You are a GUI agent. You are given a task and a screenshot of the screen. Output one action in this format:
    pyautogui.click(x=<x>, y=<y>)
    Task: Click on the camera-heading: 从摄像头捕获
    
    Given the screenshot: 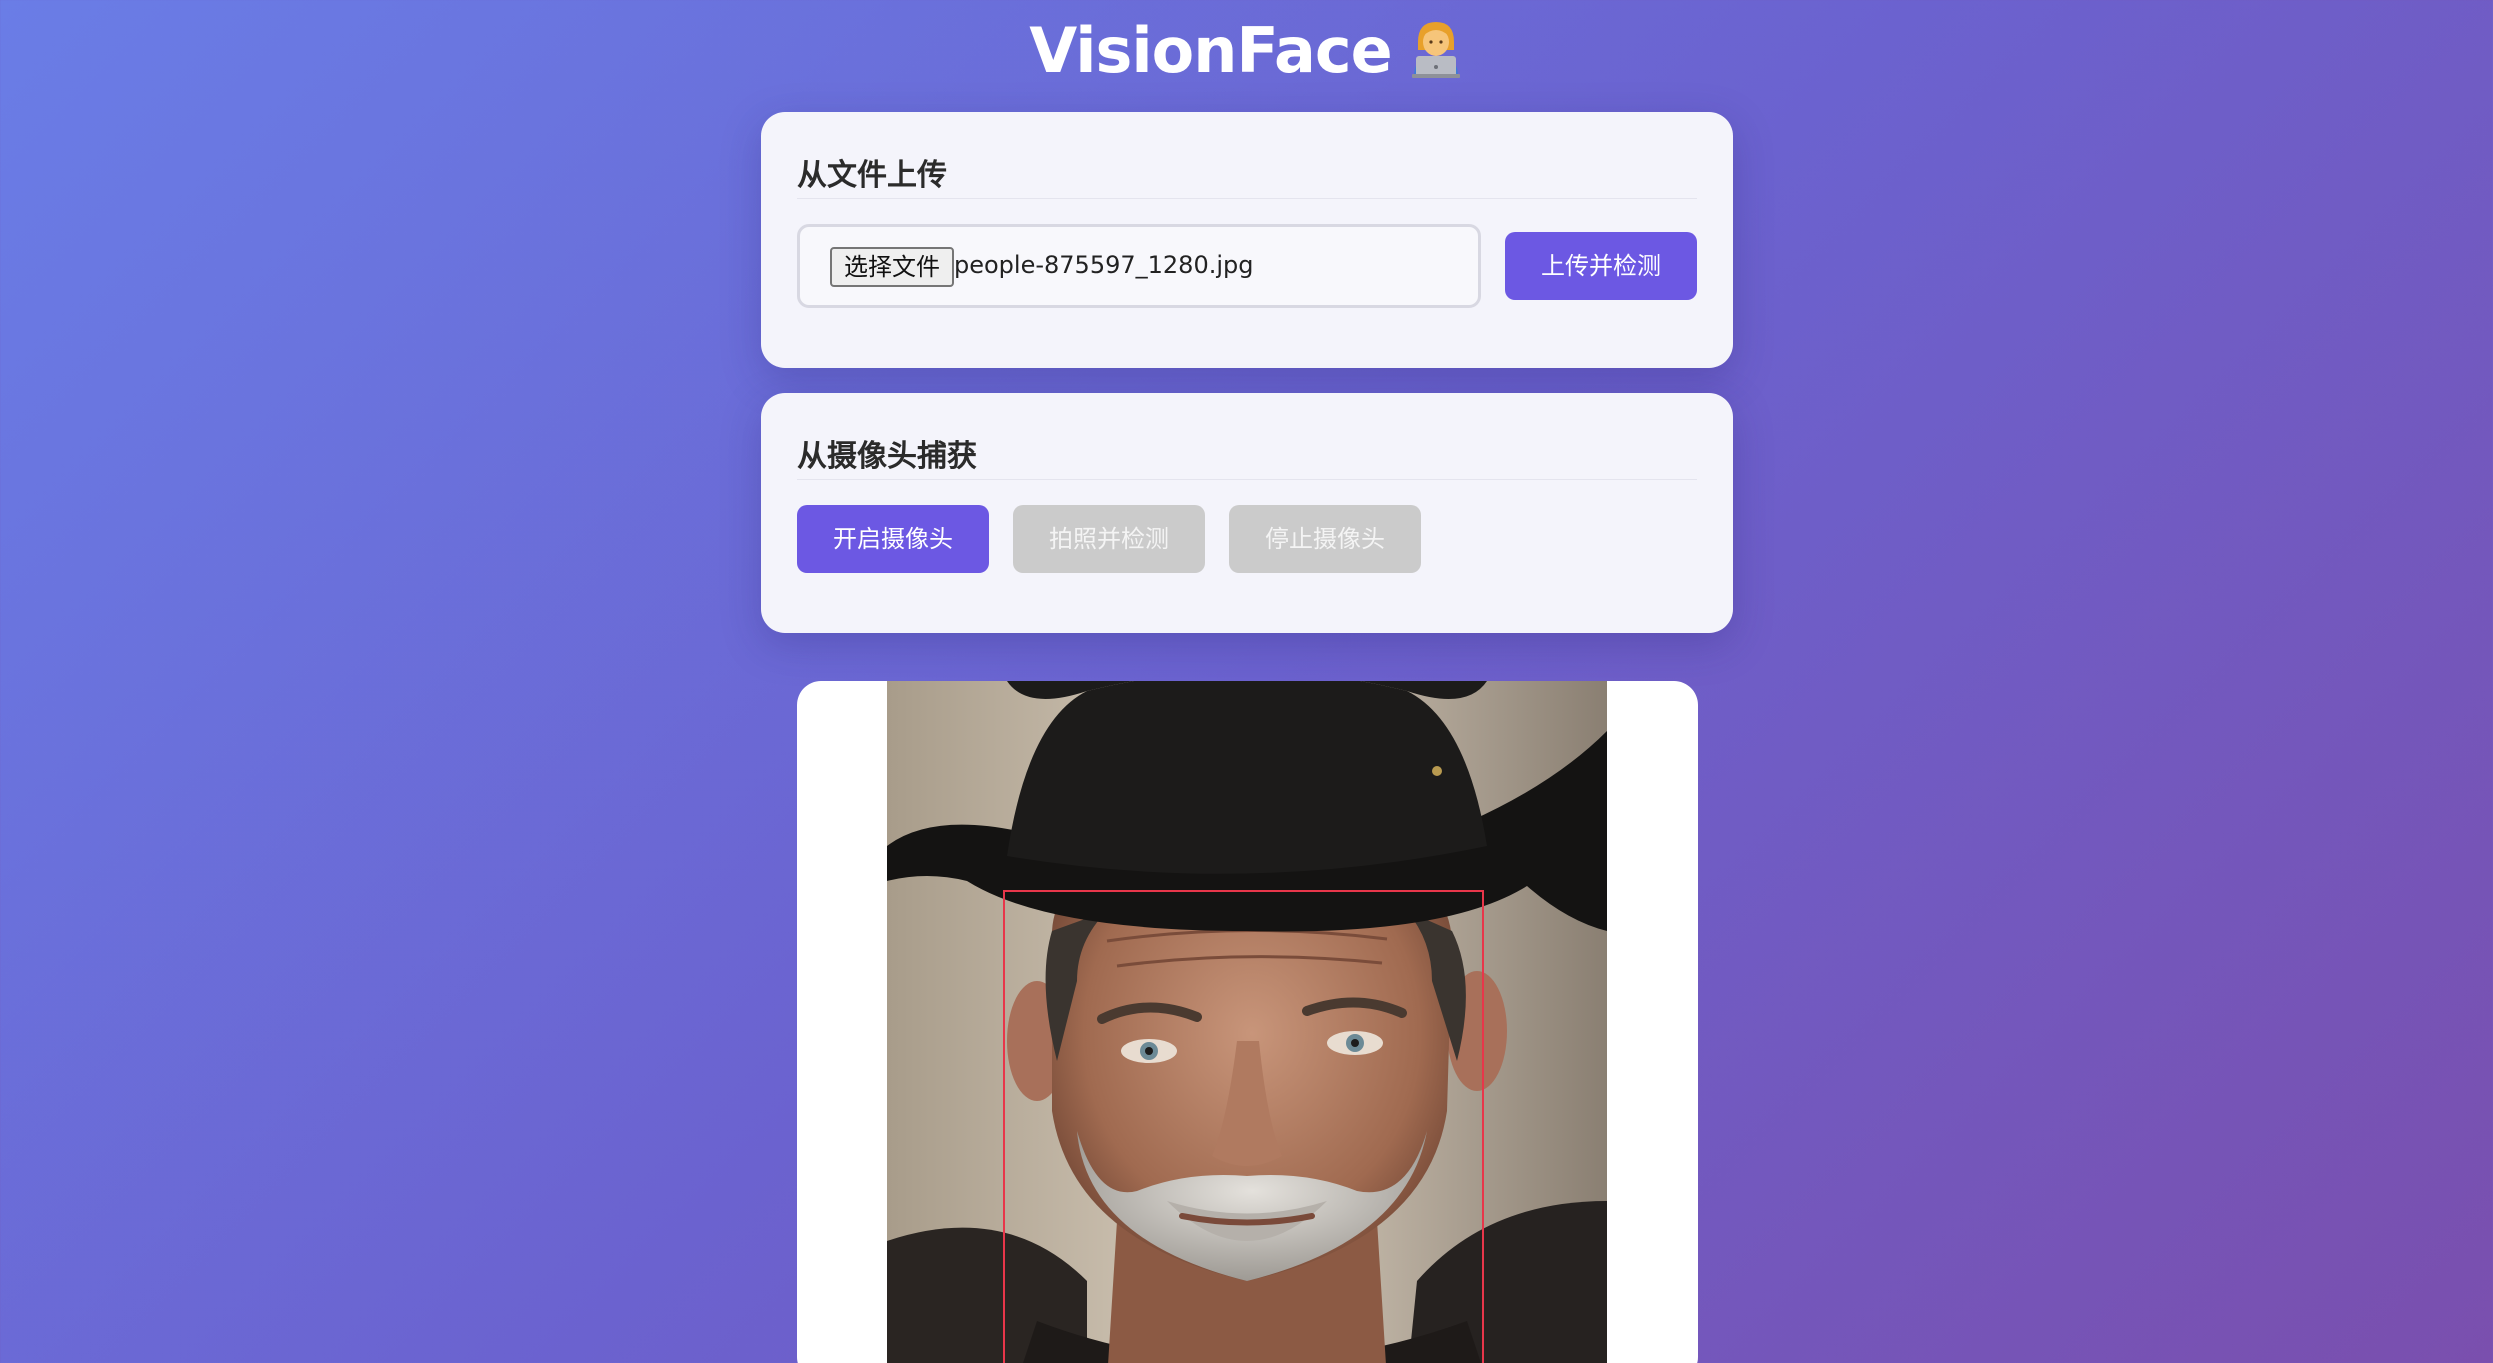 What is the action you would take?
    pyautogui.click(x=887, y=456)
    